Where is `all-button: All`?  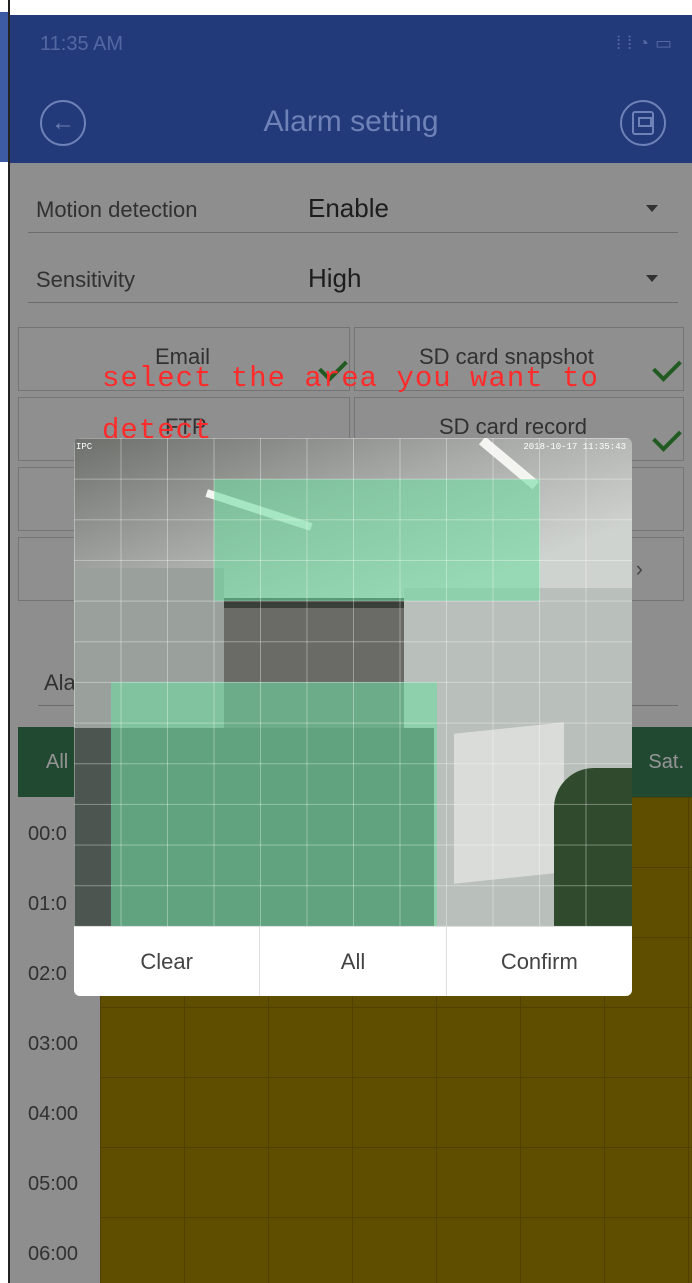
all-button: All is located at coordinates (353, 961).